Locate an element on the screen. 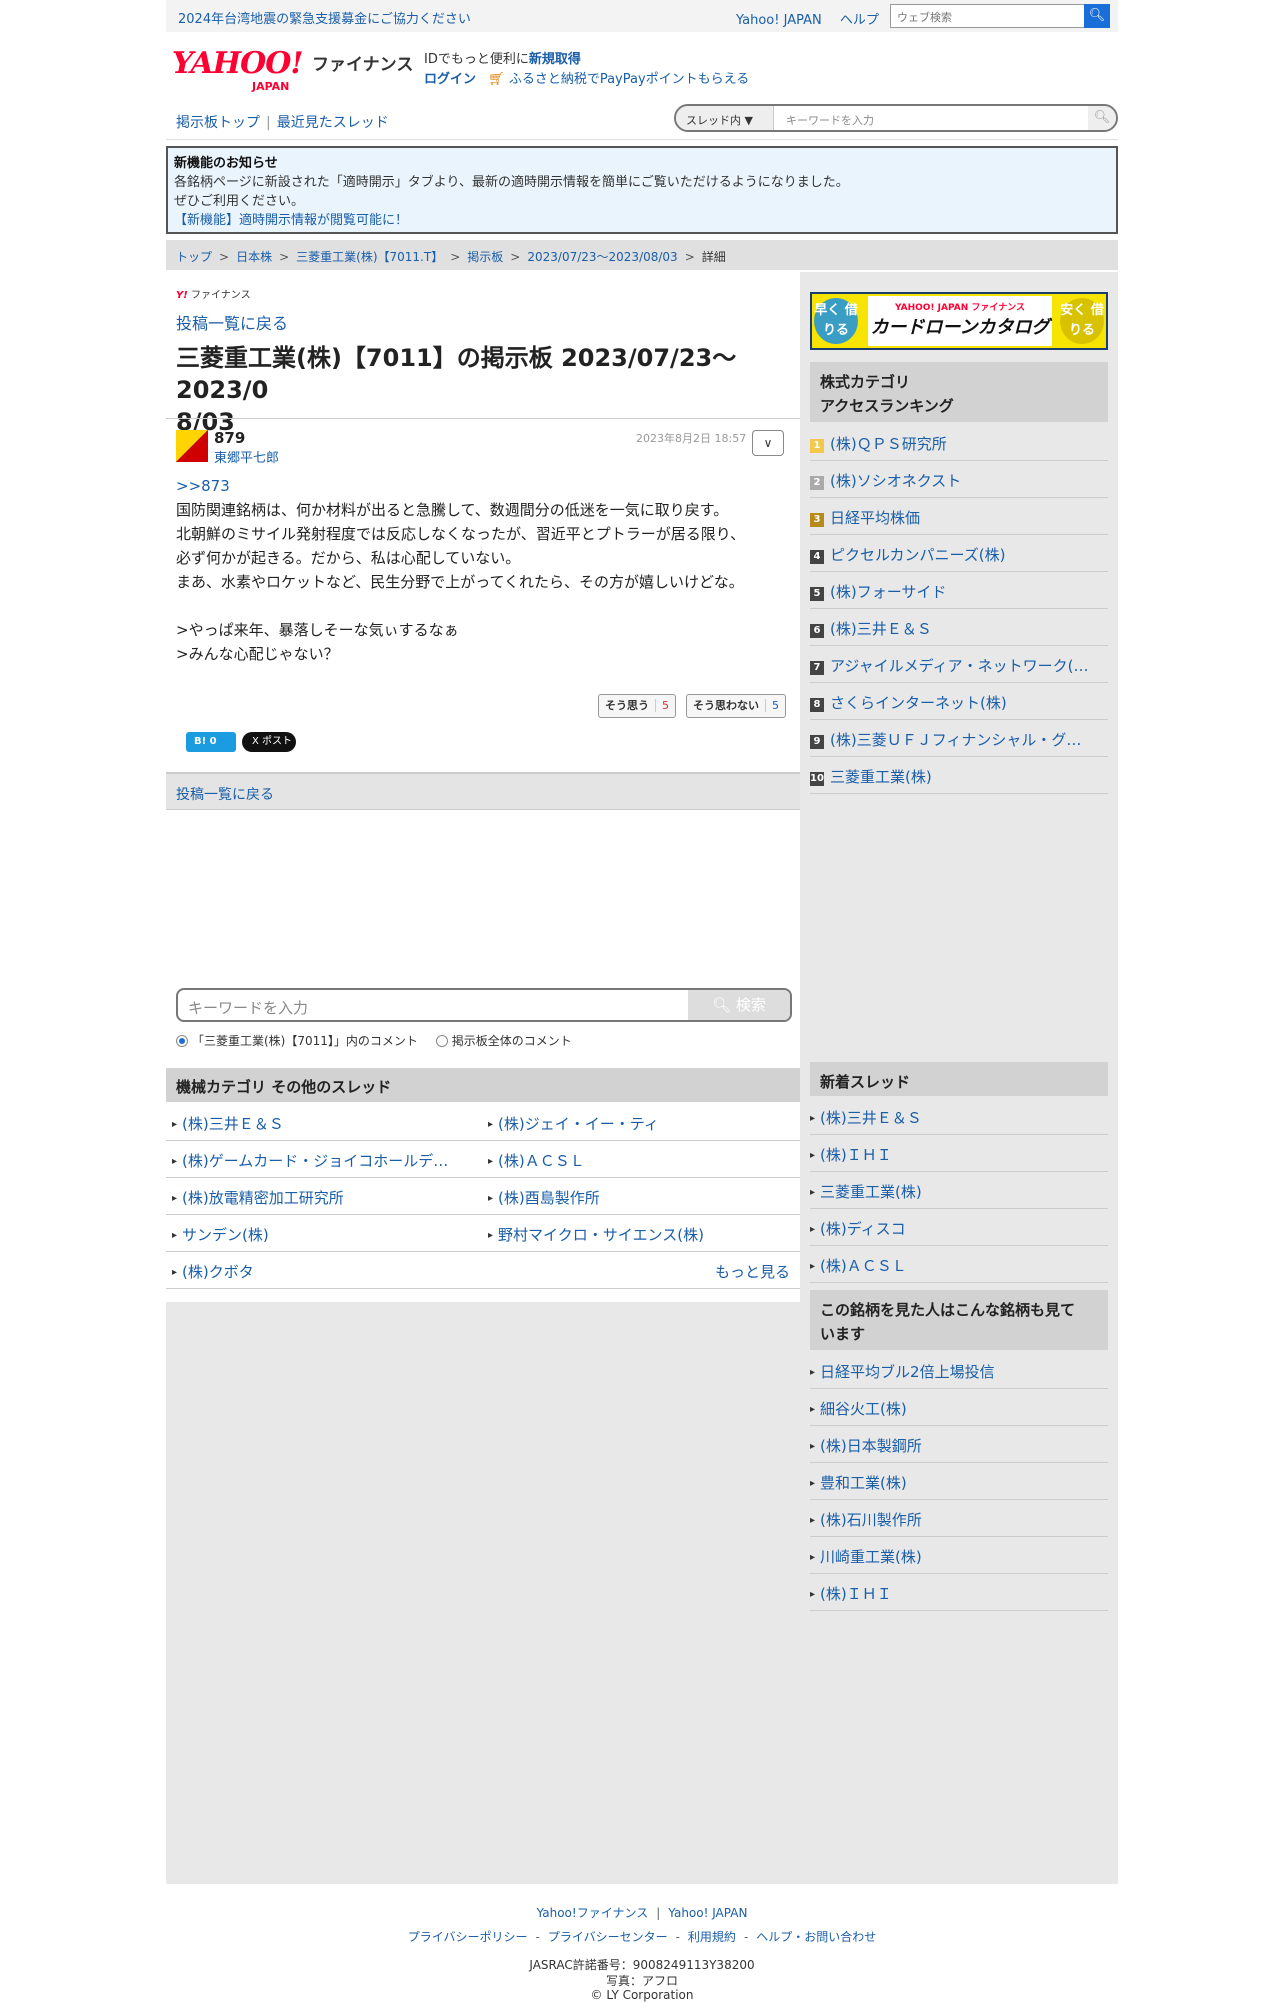  breadcrumb-board: 掲示板 is located at coordinates (485, 257).